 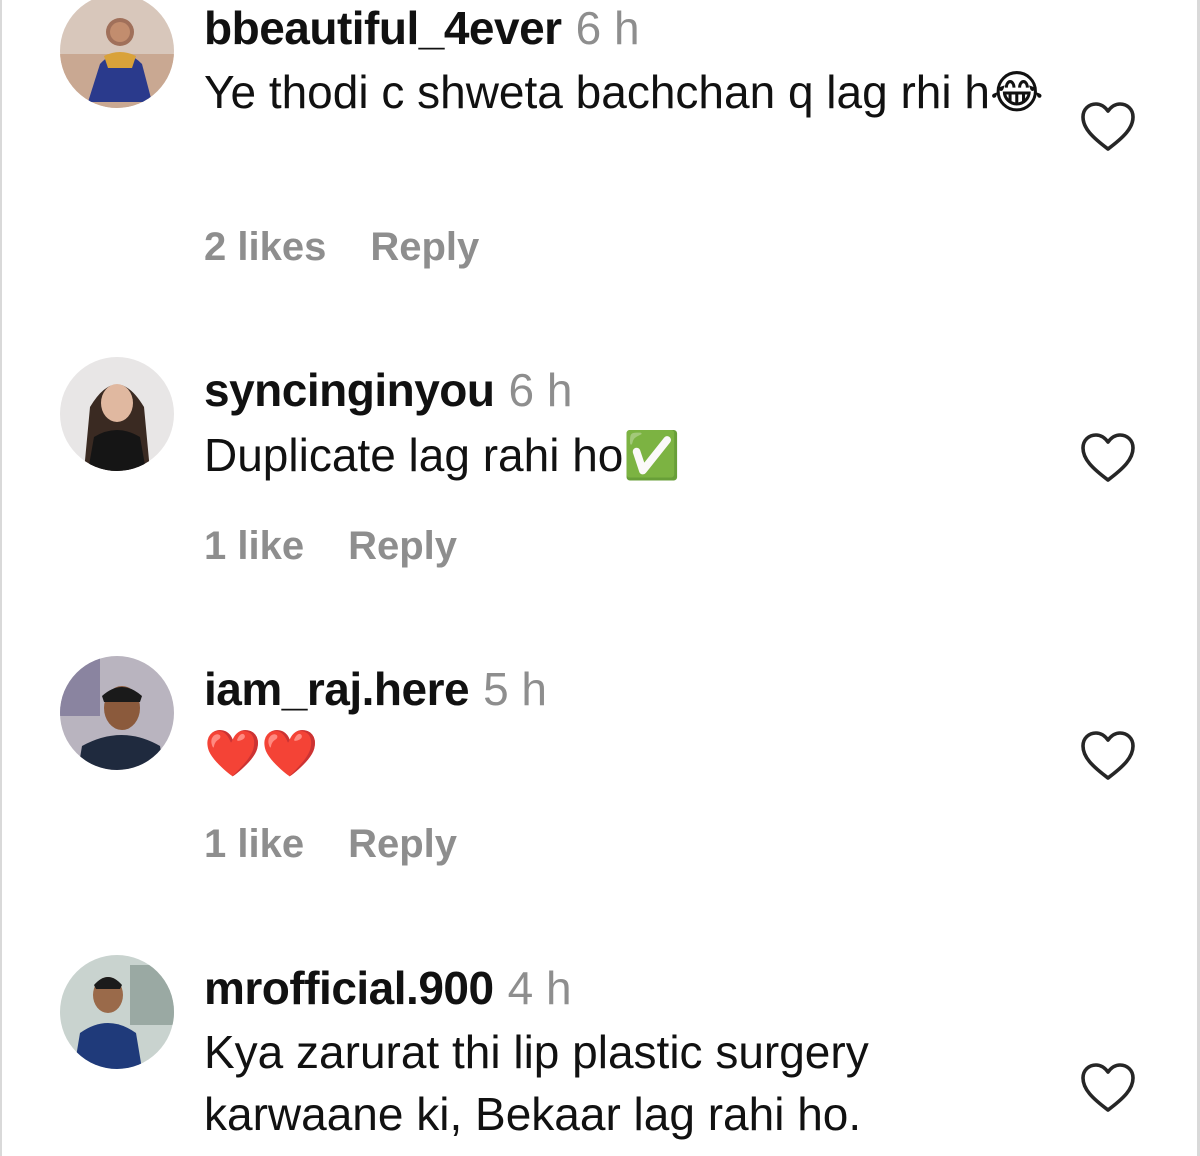 What do you see at coordinates (624, 92) in the screenshot?
I see `comment-text: Ye thodi c shweta bachchan q lag rhi h😂` at bounding box center [624, 92].